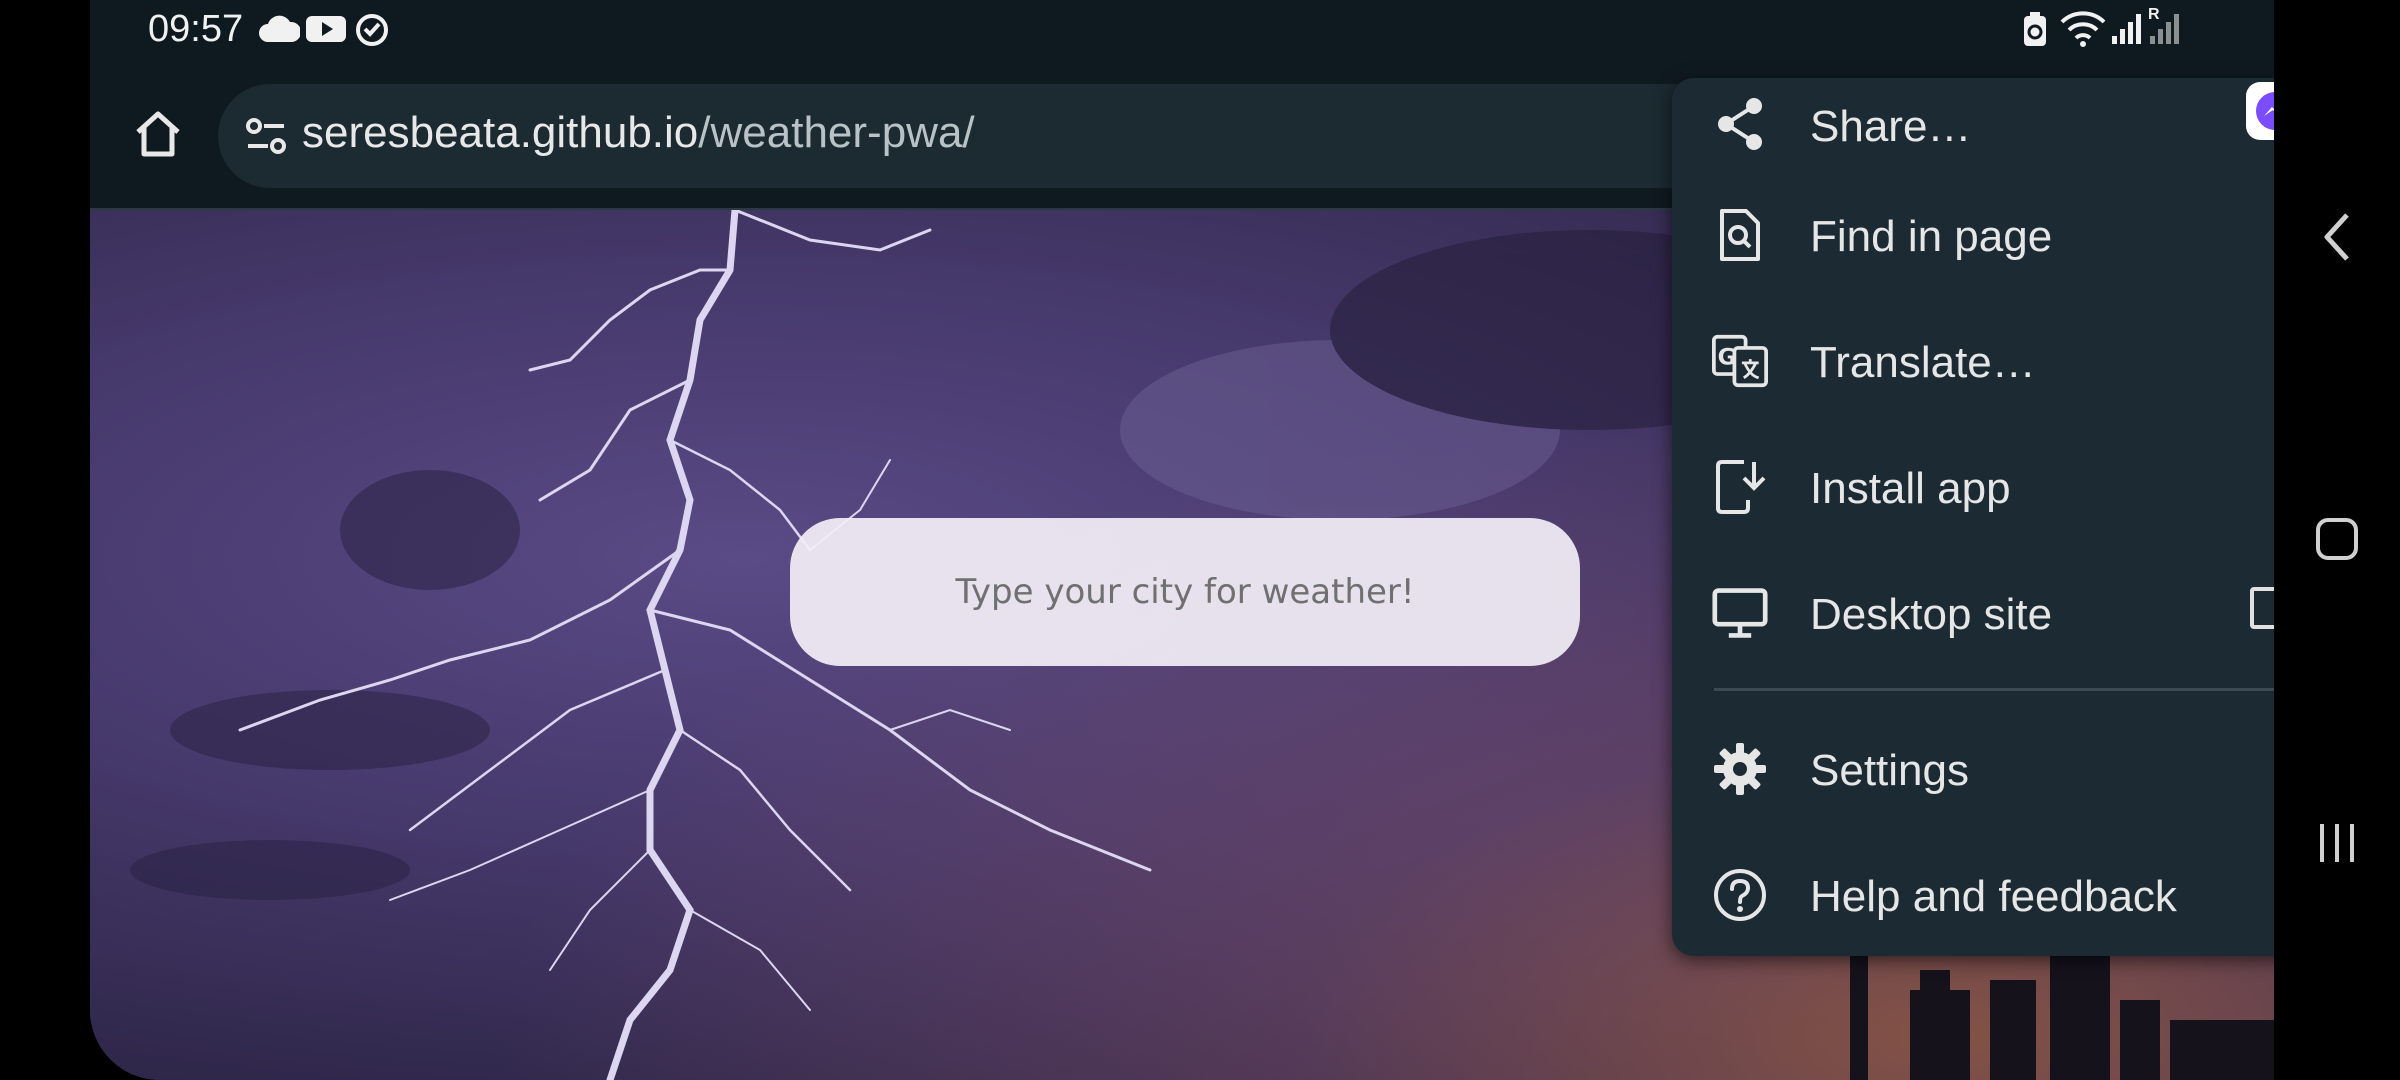 Image resolution: width=2400 pixels, height=1080 pixels. I want to click on menu-item-find-in-page: Find in page, so click(1973, 235).